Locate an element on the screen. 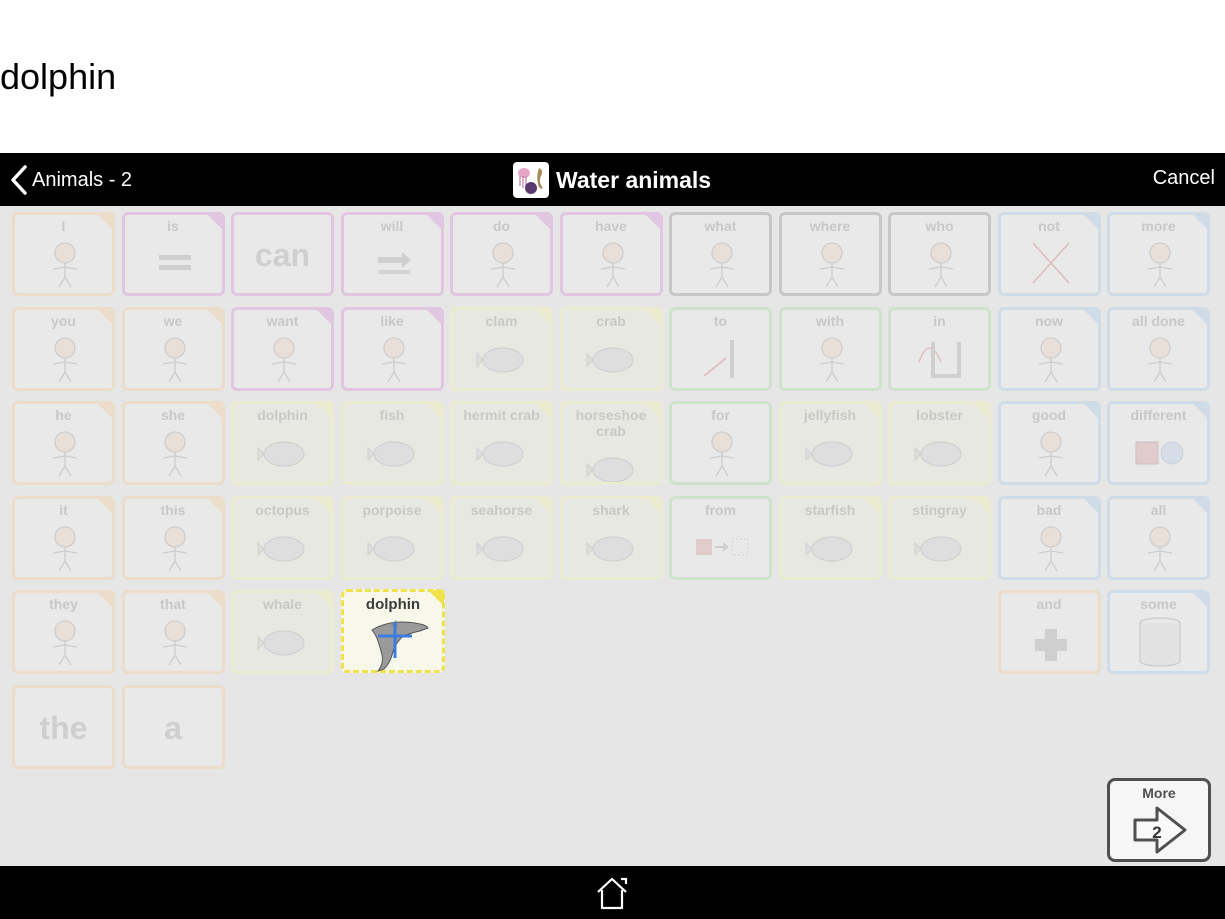  tile-she: she is located at coordinates (173, 443).